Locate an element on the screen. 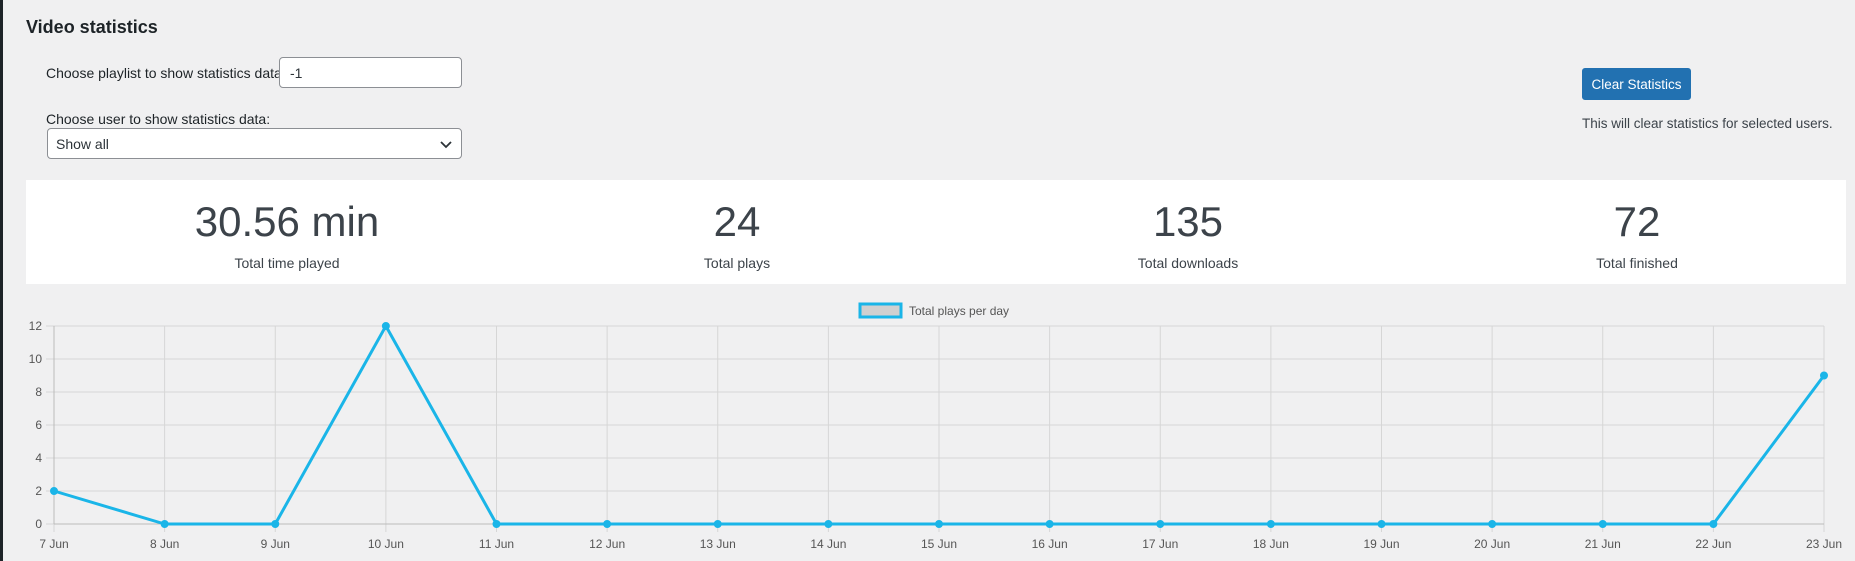 The image size is (1855, 561). y-tick-label: 0 is located at coordinates (38, 524).